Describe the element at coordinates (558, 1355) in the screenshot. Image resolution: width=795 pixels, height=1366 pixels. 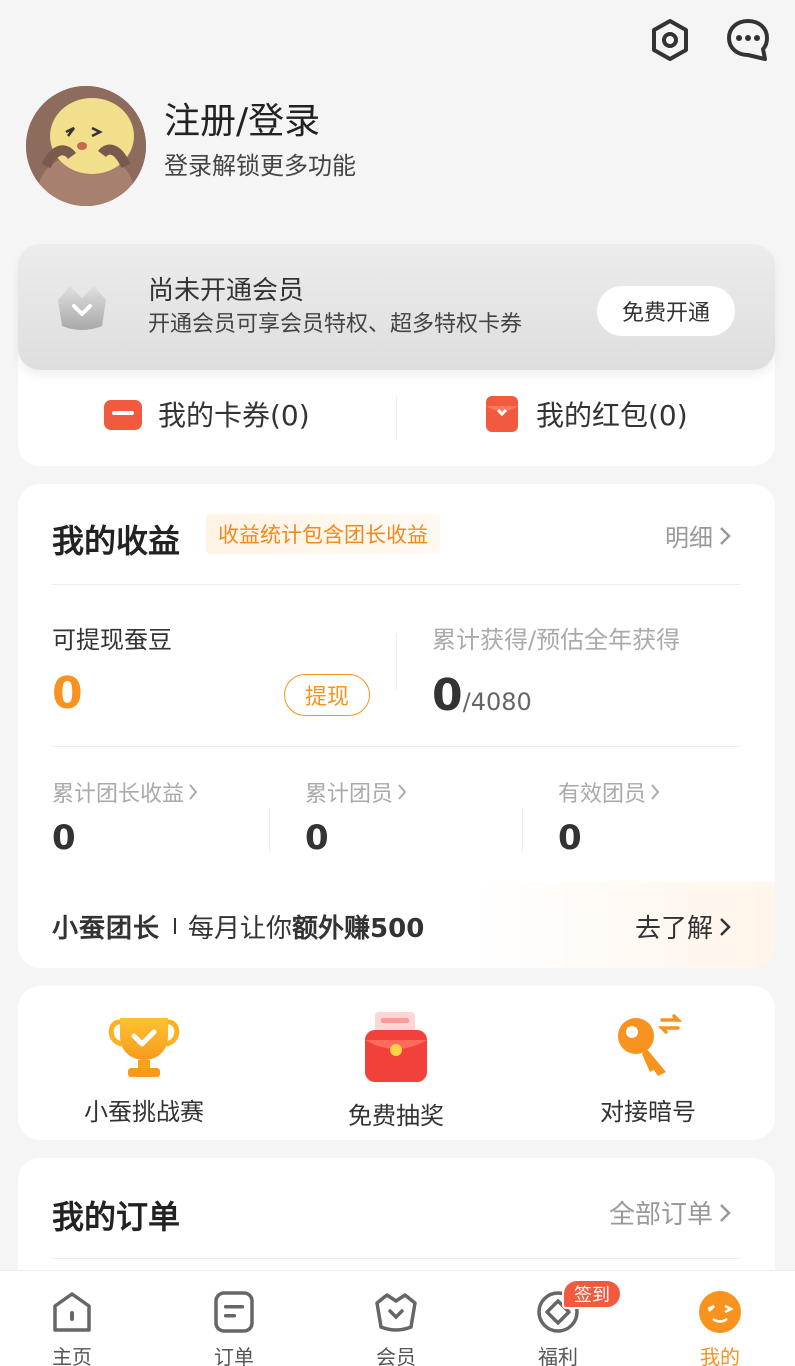
I see `tab-label: 福利` at that location.